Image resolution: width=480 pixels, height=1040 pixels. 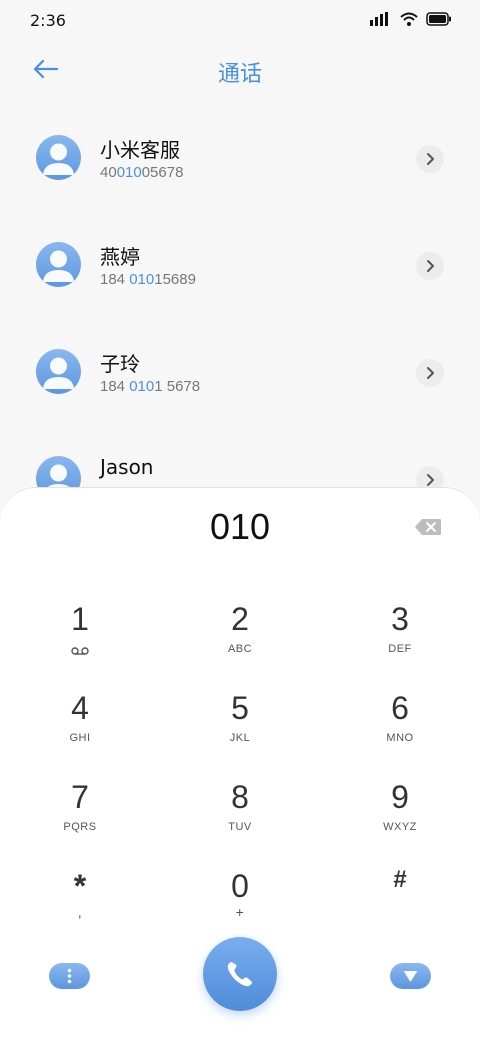 I want to click on key-digit: 9, so click(x=400, y=797).